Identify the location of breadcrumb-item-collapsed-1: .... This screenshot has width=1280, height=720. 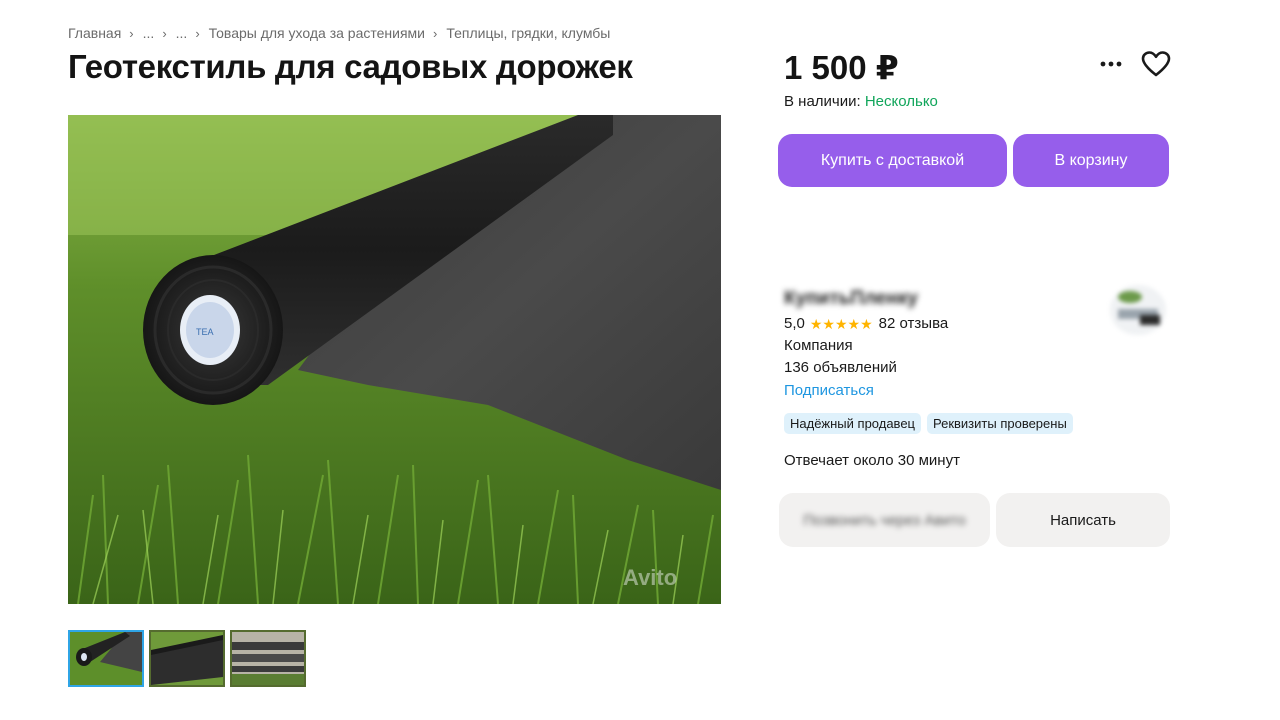
(149, 33).